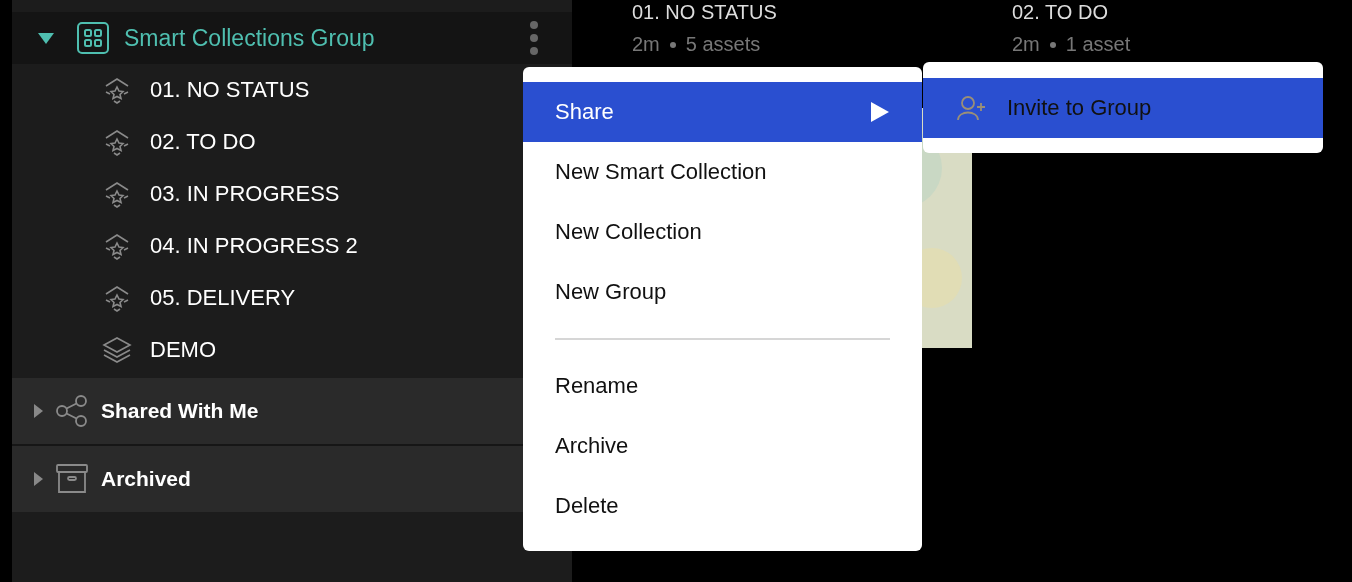 The image size is (1352, 582). What do you see at coordinates (262, 350) in the screenshot?
I see `collection-item: DEMO` at bounding box center [262, 350].